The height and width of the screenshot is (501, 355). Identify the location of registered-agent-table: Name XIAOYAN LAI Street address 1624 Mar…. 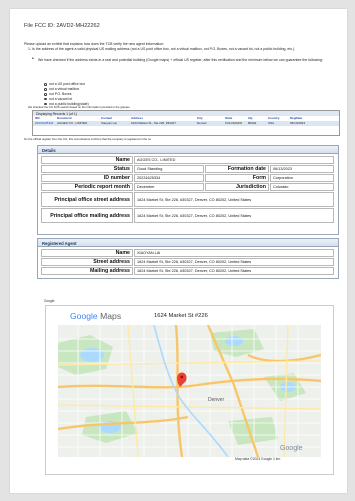
(187, 262).